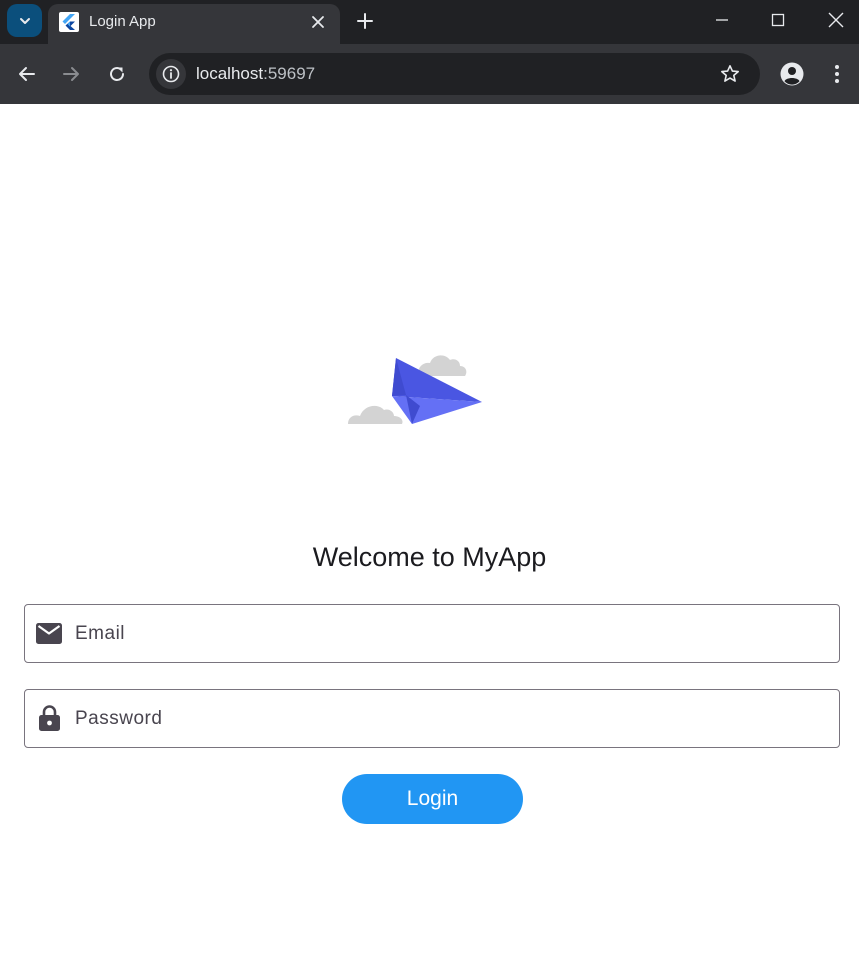 Image resolution: width=859 pixels, height=980 pixels. I want to click on login-button: Login, so click(432, 799).